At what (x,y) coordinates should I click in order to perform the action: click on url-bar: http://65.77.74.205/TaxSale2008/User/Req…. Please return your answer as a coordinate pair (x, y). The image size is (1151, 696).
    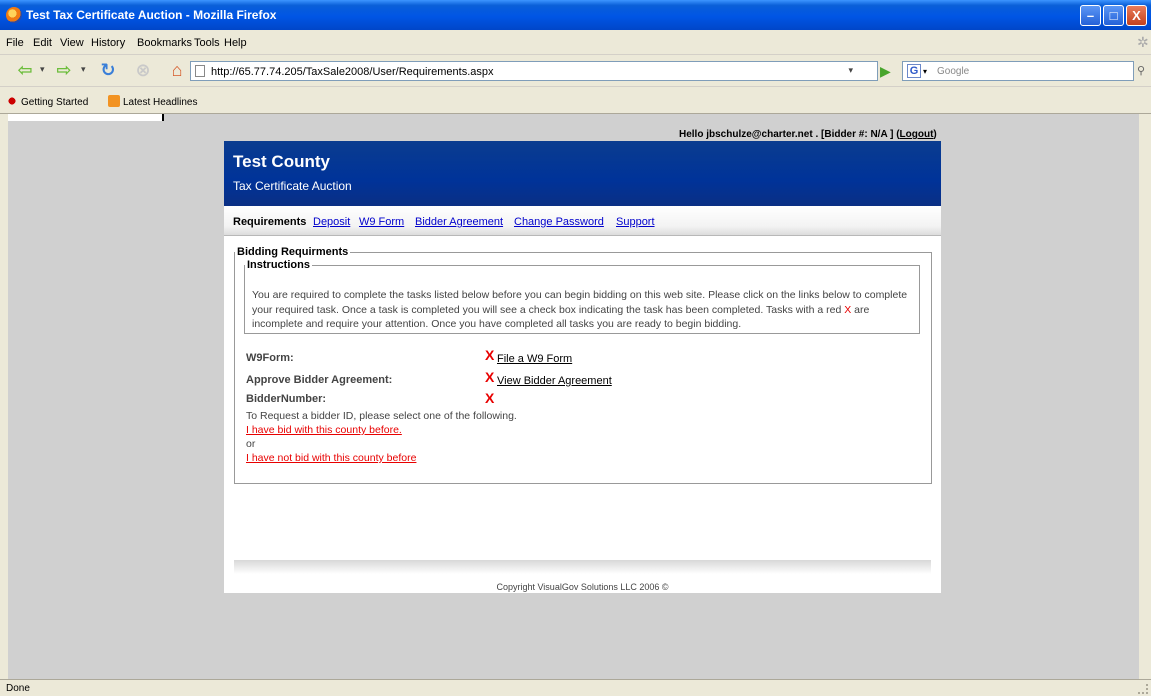
    Looking at the image, I should click on (534, 71).